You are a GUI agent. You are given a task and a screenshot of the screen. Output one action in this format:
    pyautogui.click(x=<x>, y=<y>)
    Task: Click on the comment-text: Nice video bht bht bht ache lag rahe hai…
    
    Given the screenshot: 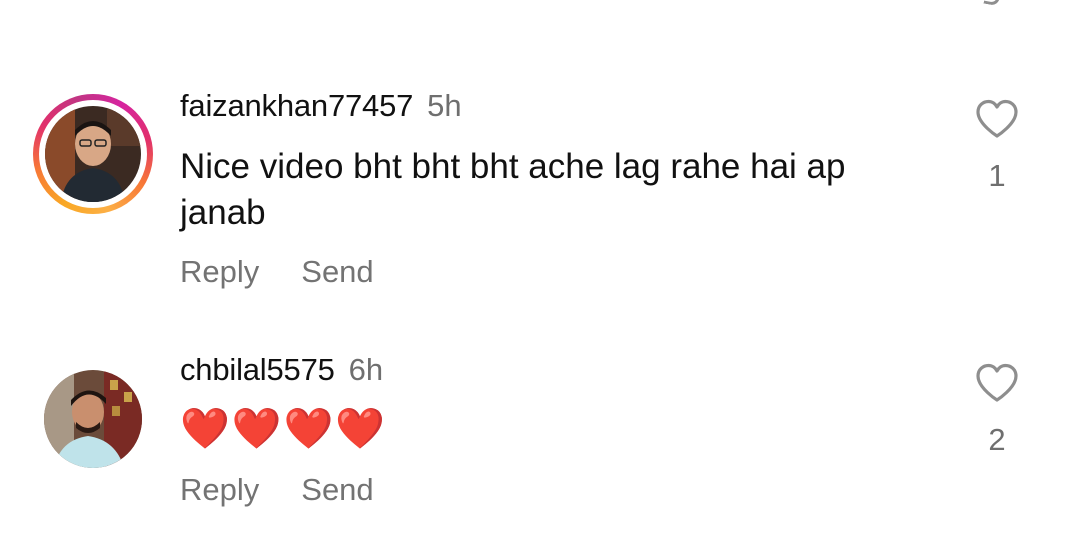 What is the action you would take?
    pyautogui.click(x=513, y=189)
    